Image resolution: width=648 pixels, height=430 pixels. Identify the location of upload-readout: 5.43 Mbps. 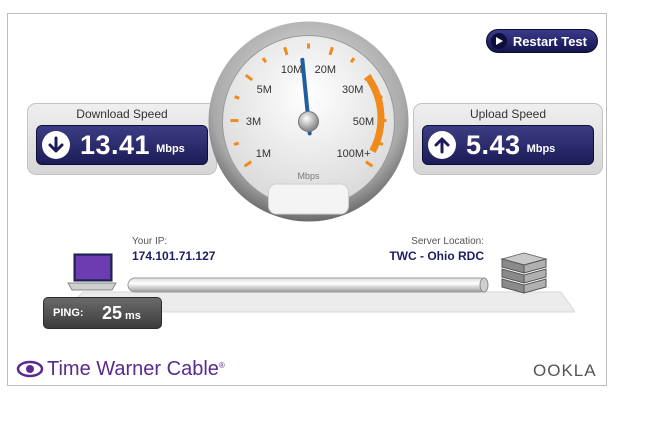
(508, 145).